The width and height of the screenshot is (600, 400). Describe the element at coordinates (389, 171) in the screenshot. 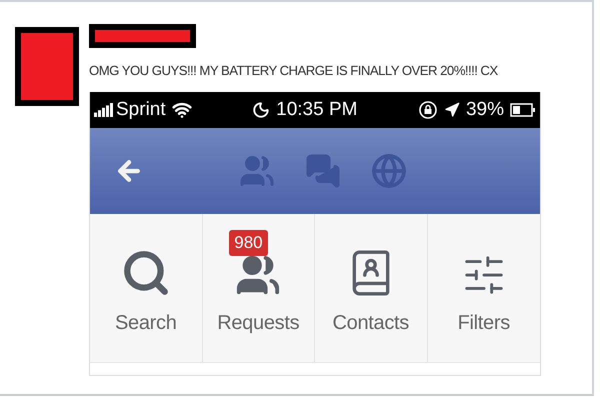

I see `globe-icon` at that location.